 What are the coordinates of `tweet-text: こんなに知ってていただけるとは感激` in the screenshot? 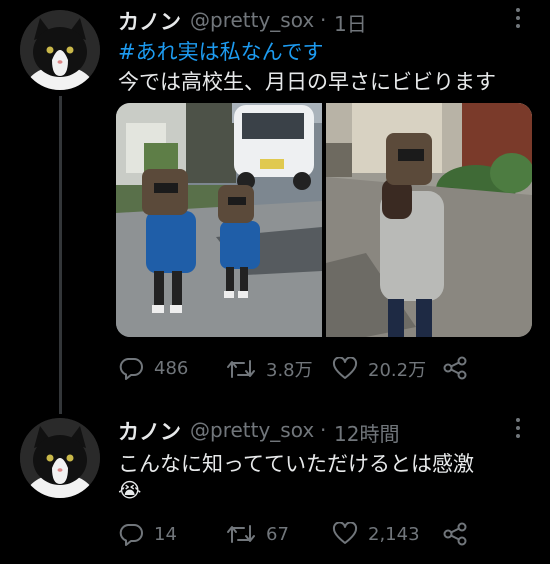 It's located at (296, 464).